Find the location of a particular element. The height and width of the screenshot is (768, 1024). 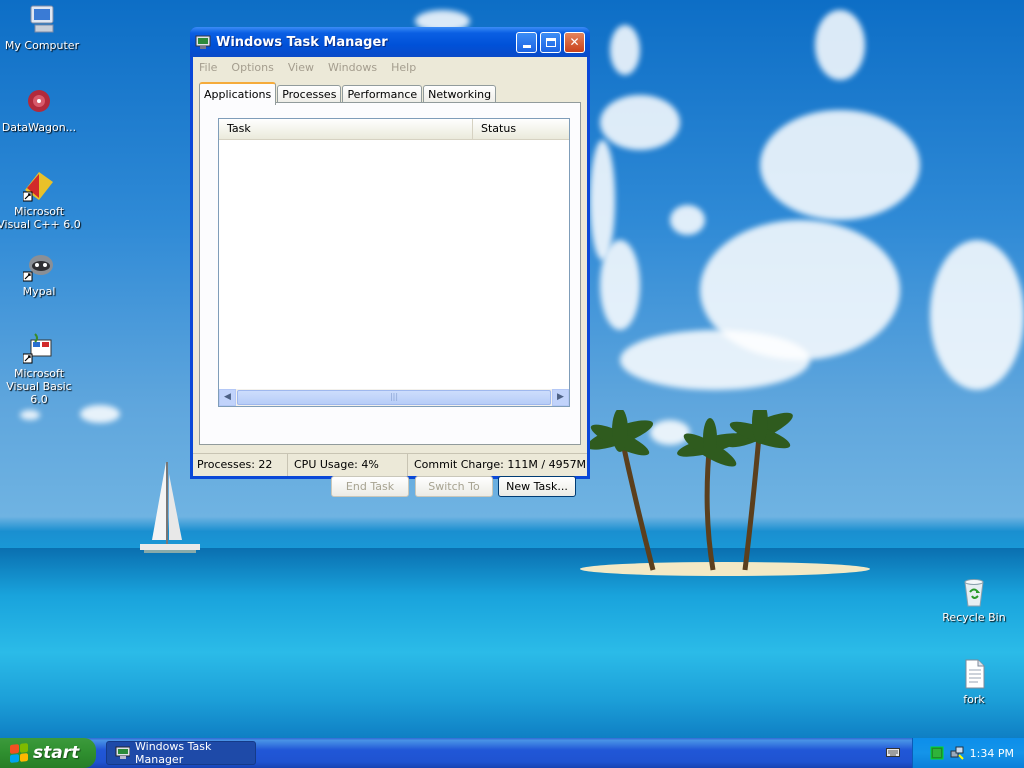

scroll-left-button: ◀ is located at coordinates (227, 397).